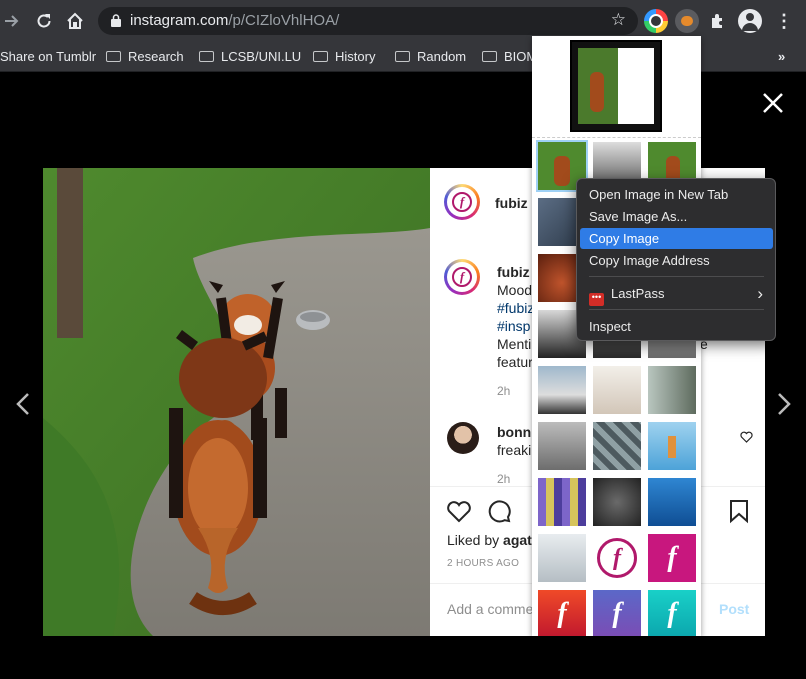  Describe the element at coordinates (784, 404) in the screenshot. I see `next-post-icon` at that location.